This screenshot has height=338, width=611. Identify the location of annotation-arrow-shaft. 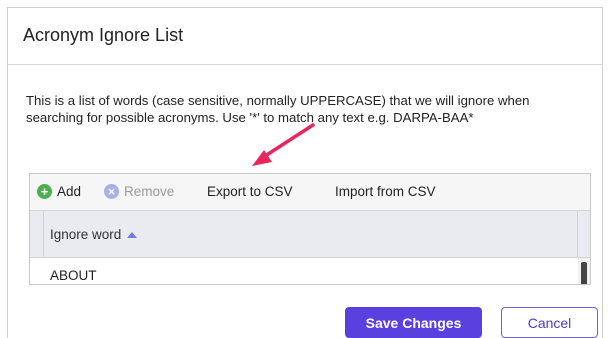
(287, 141).